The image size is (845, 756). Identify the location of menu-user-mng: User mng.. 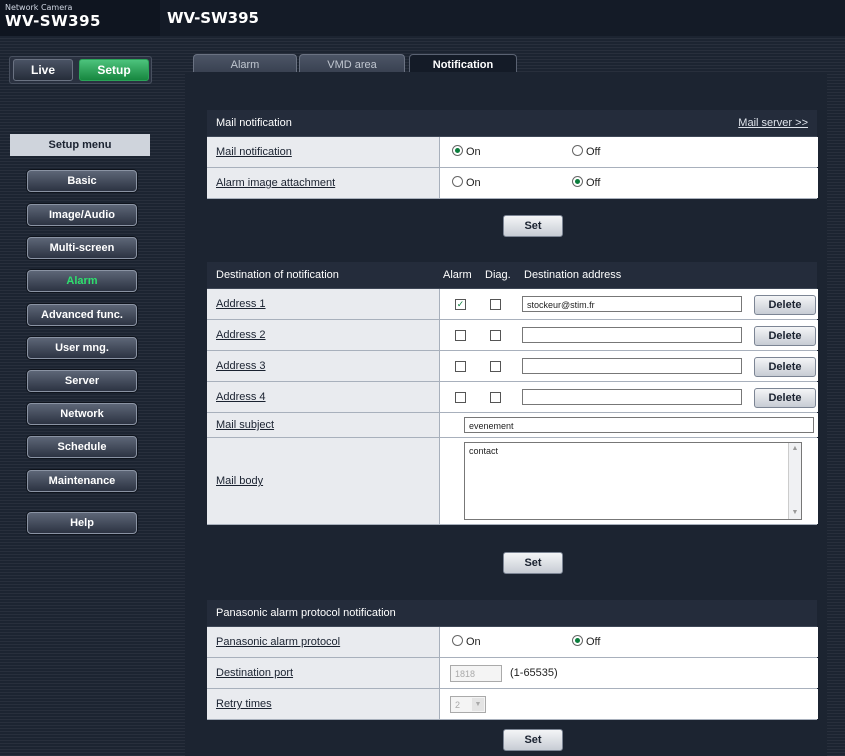
(82, 348).